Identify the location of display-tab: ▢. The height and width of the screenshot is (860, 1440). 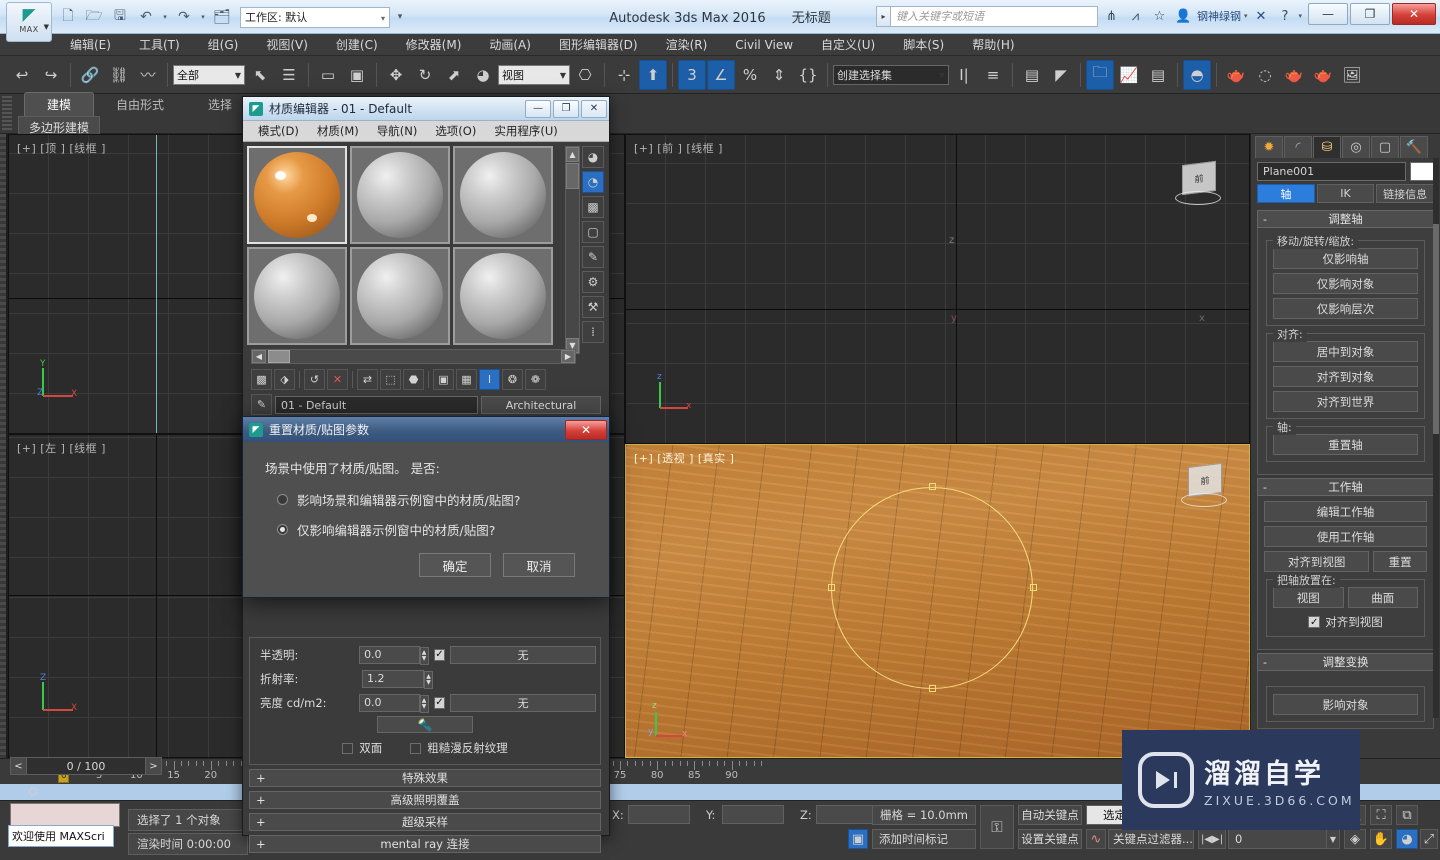
(1385, 147).